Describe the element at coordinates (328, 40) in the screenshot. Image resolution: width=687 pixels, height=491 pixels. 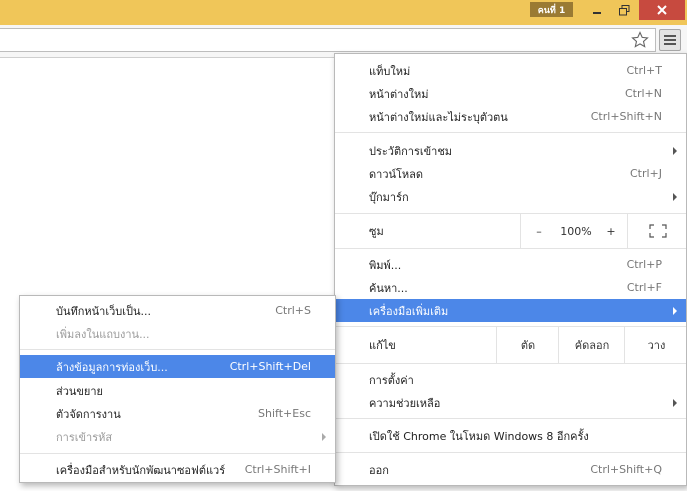
I see `address-bar` at that location.